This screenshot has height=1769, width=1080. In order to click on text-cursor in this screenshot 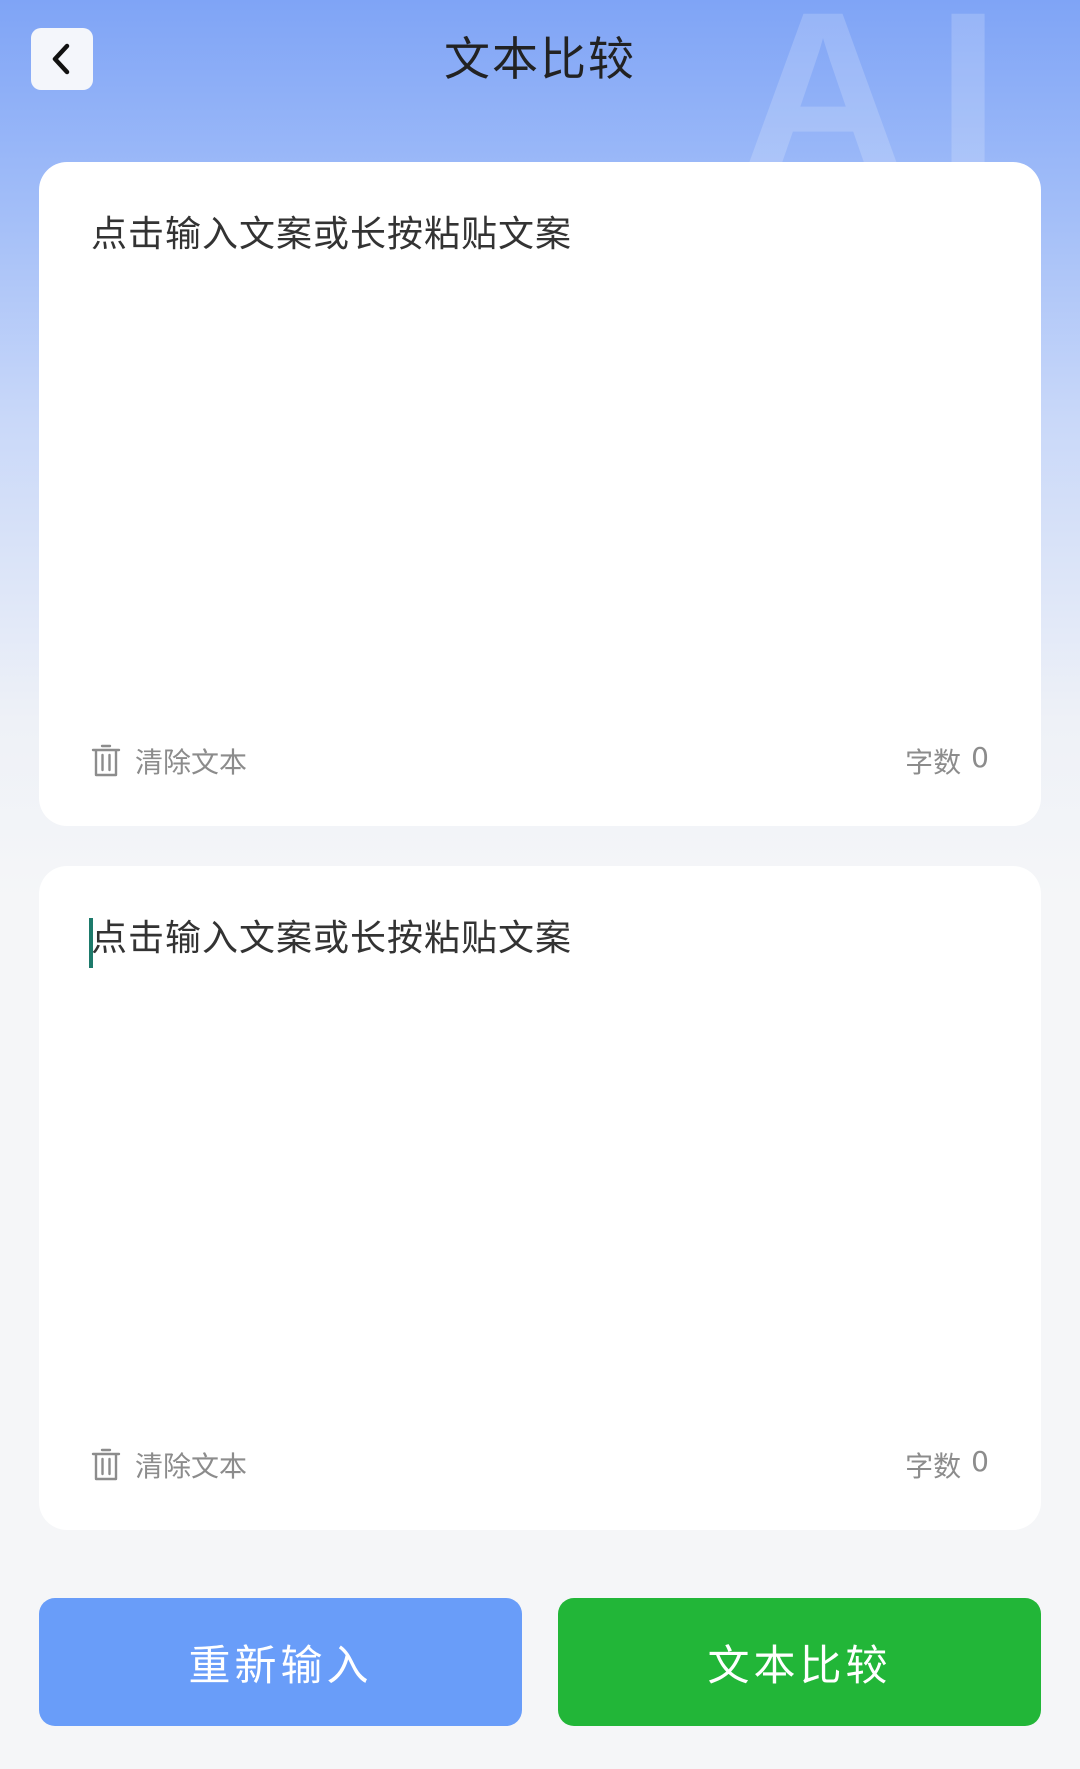, I will do `click(91, 943)`.